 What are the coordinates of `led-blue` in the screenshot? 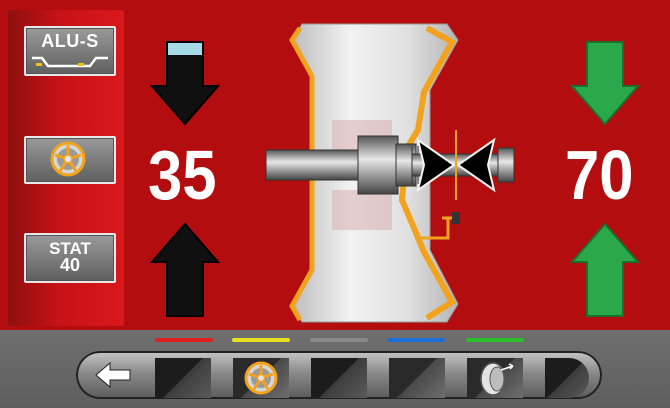 It's located at (416, 340).